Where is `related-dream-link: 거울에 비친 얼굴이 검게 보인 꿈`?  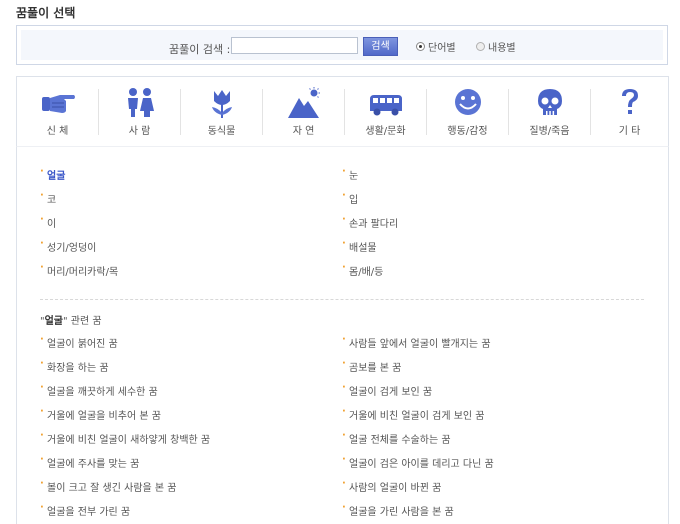
related-dream-link: 거울에 비친 얼굴이 검게 보인 꿈 is located at coordinates (413, 414).